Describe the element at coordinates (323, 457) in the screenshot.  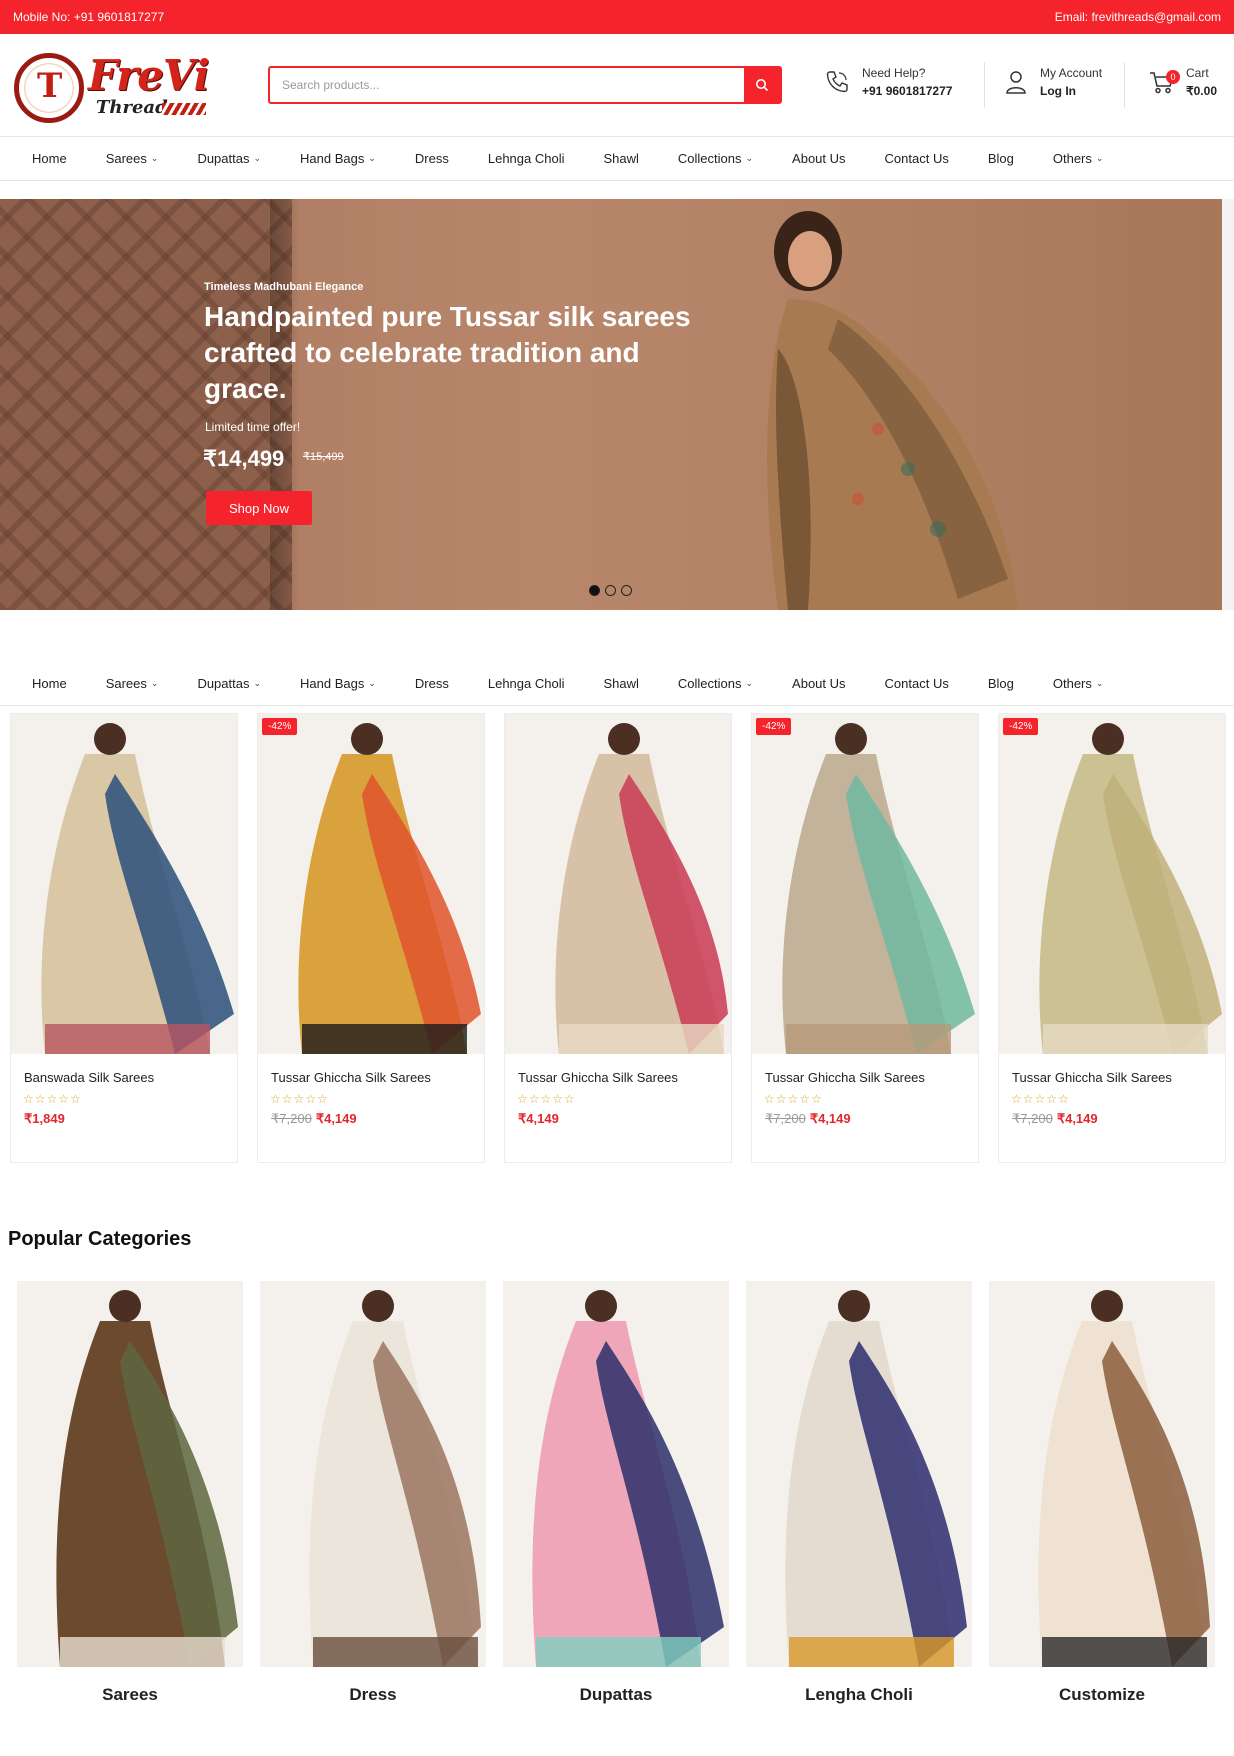
I see `hero-old-price: ₹15,499` at that location.